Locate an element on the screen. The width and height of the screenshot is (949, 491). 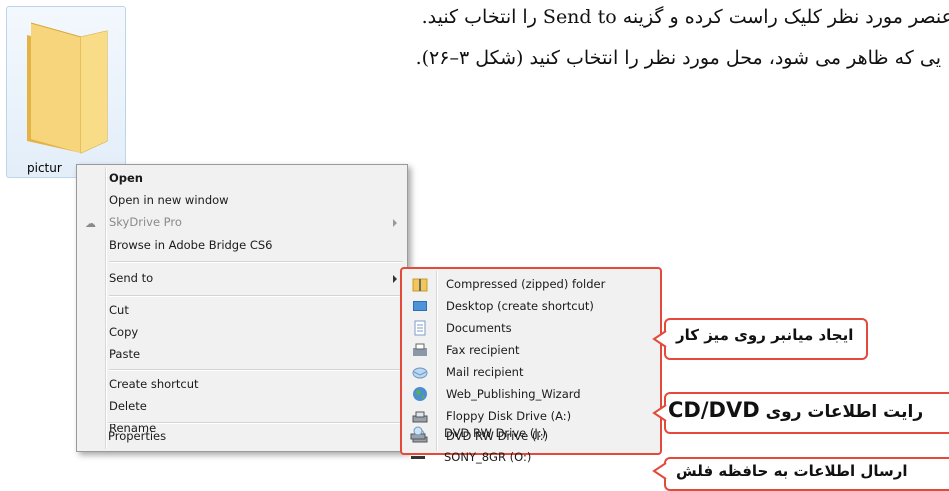
send-to-dvd-j: DVD RW Drive (J:) is located at coordinates (535, 434).